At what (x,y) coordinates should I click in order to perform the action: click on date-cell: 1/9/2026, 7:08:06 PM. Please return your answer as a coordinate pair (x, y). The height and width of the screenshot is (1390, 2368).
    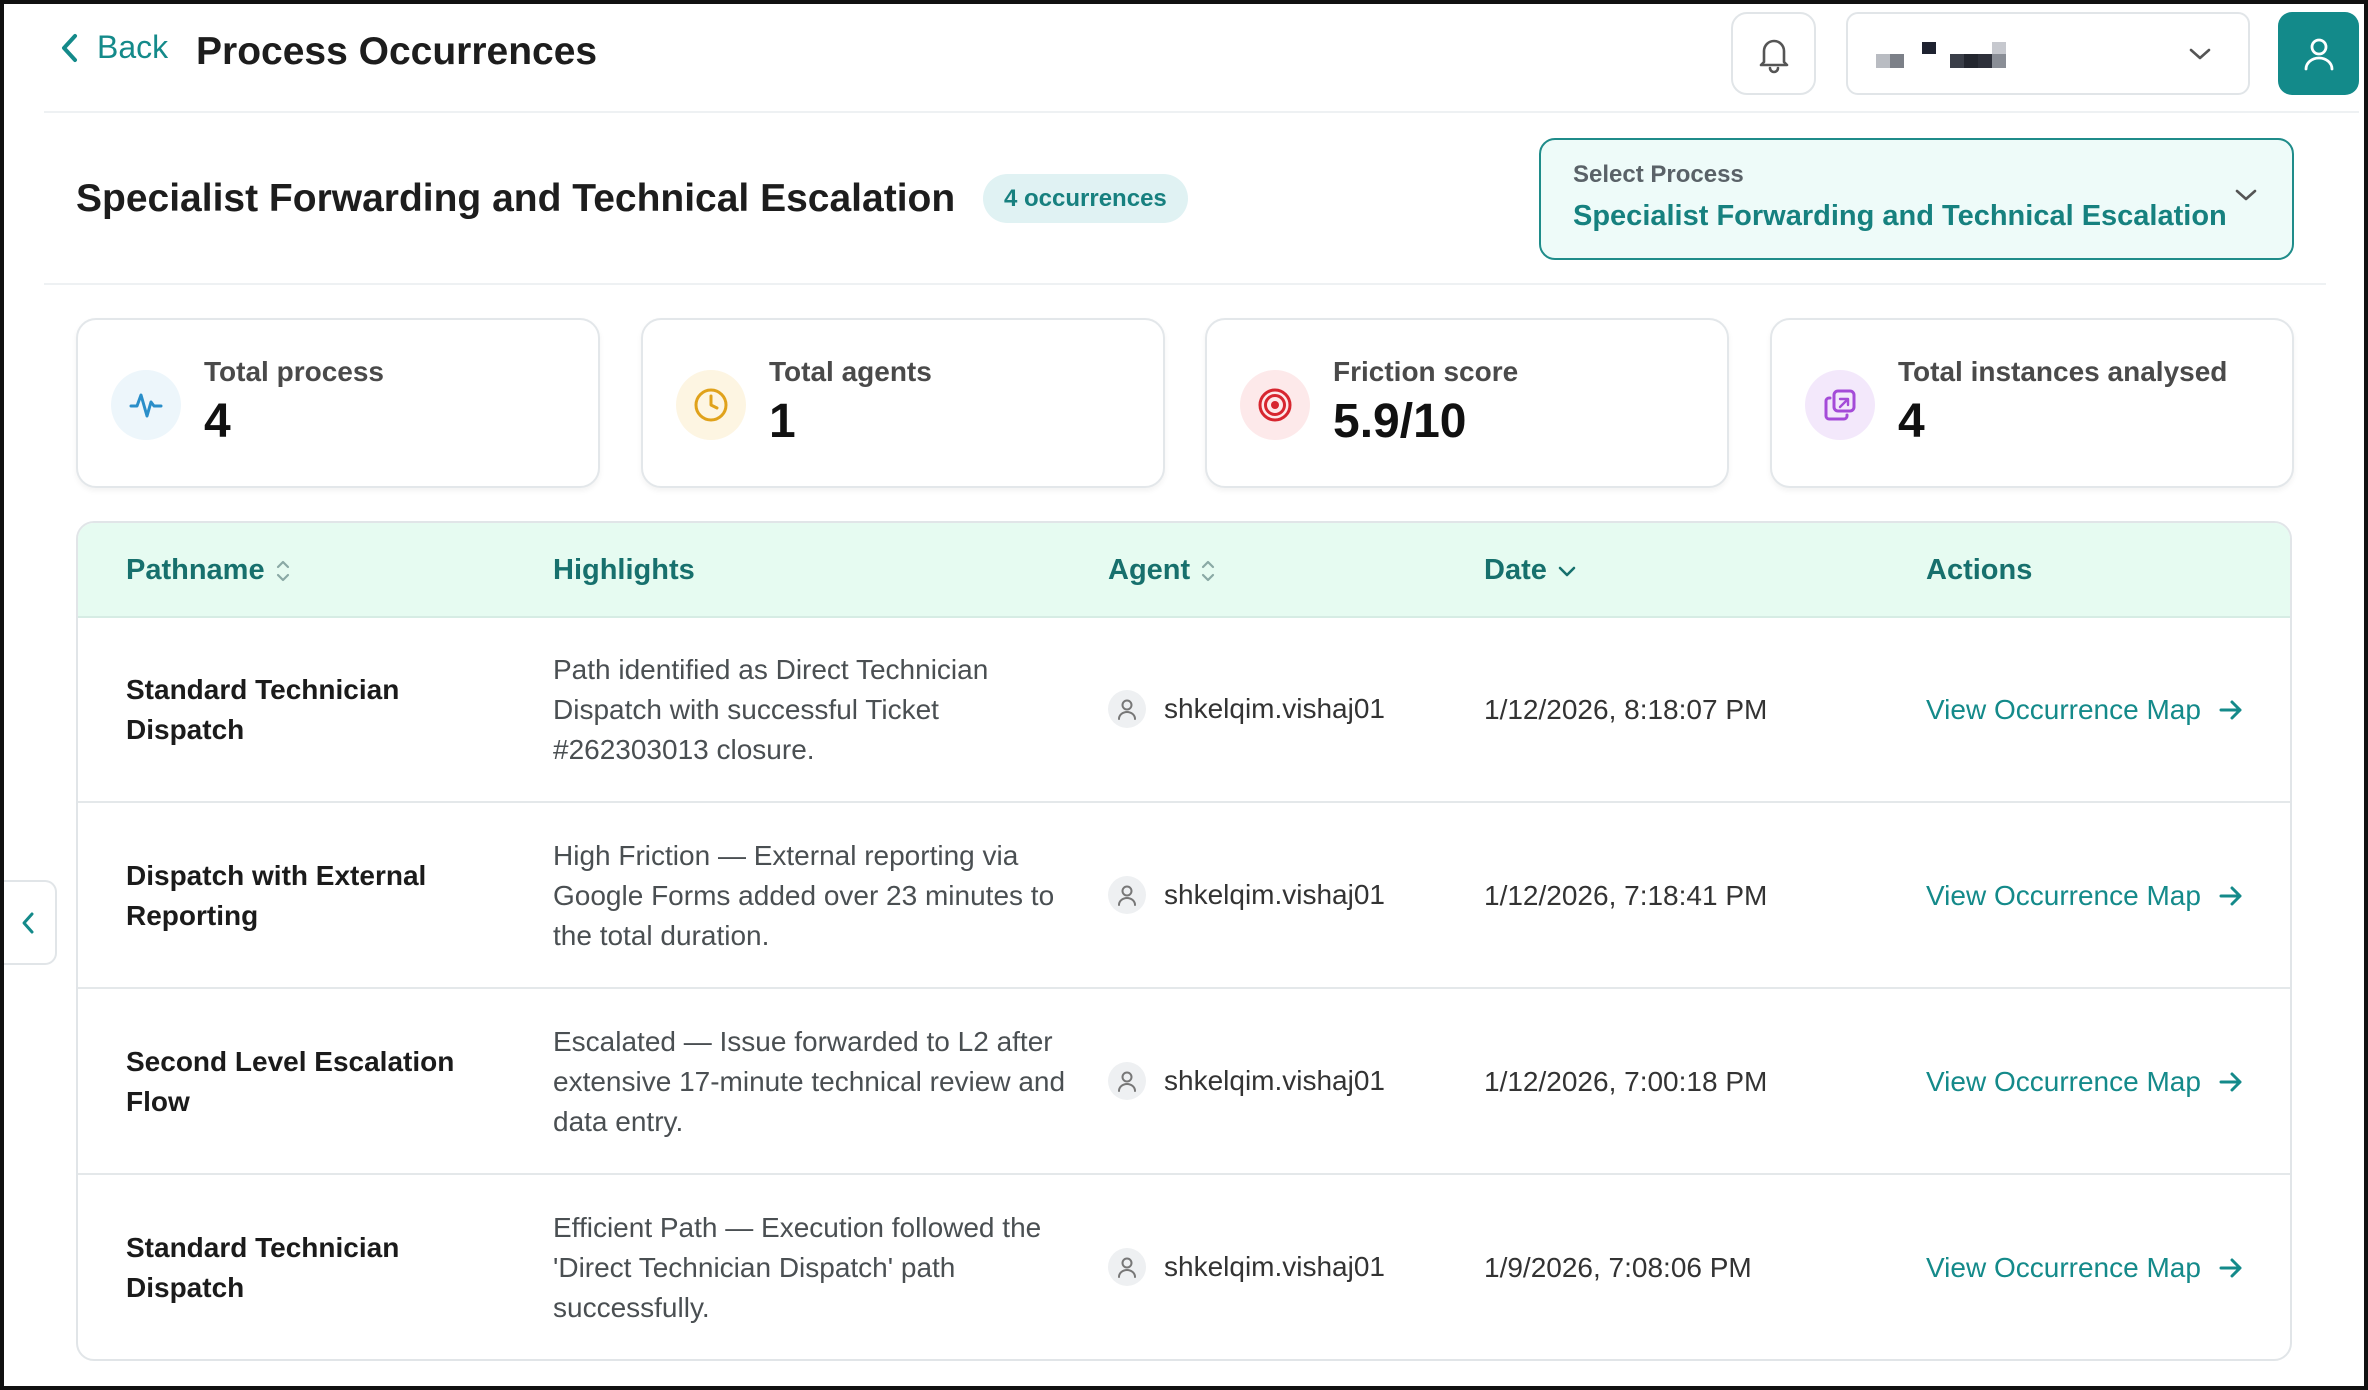
    Looking at the image, I should click on (1618, 1267).